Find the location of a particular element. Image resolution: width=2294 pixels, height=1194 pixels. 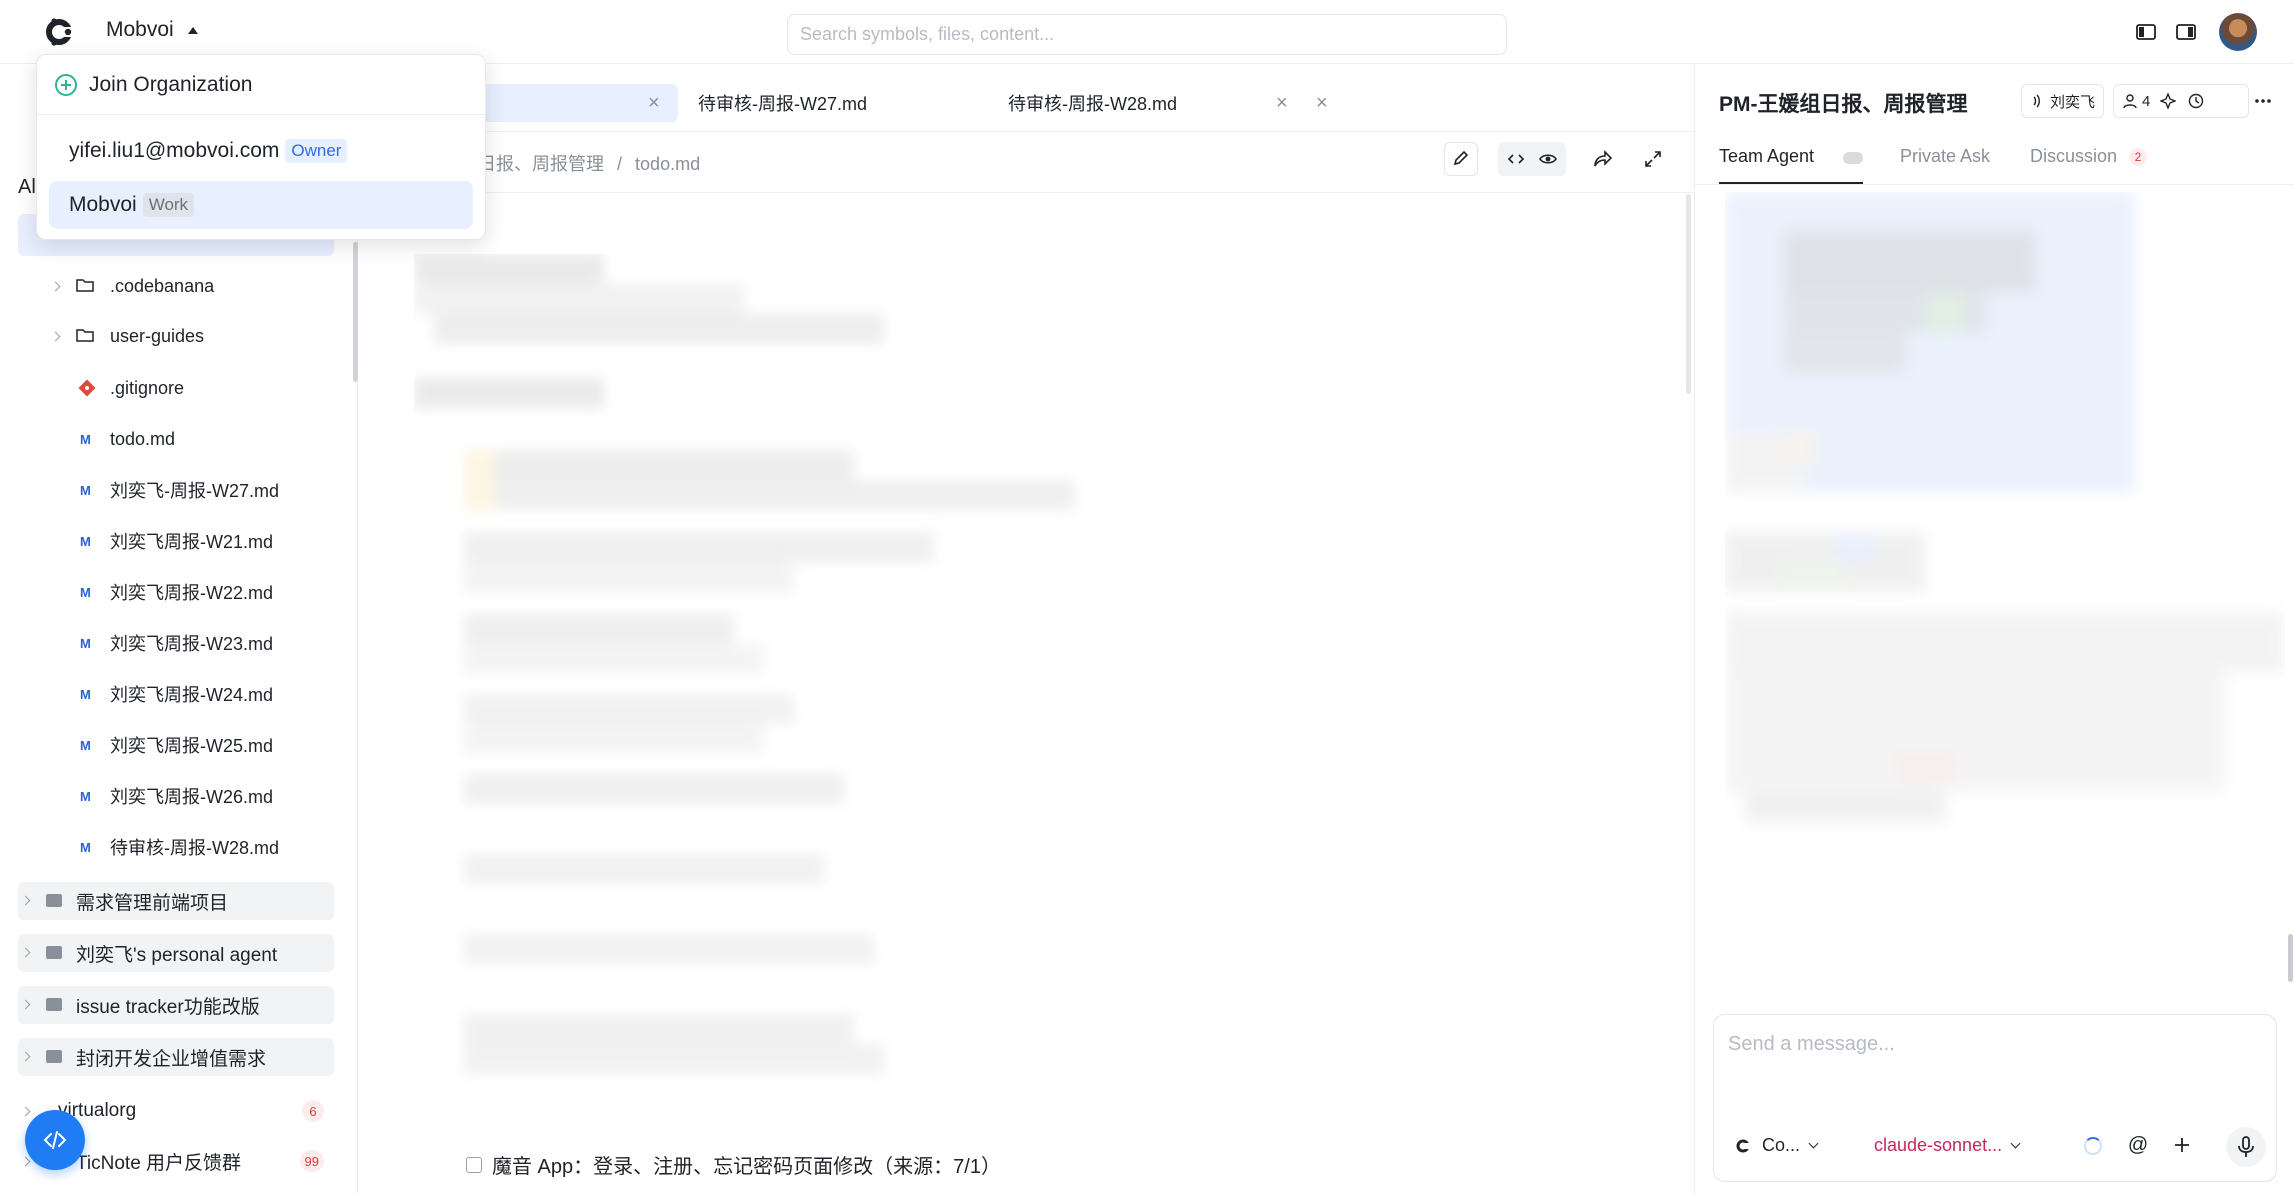

more-menu-icon is located at coordinates (2263, 101).